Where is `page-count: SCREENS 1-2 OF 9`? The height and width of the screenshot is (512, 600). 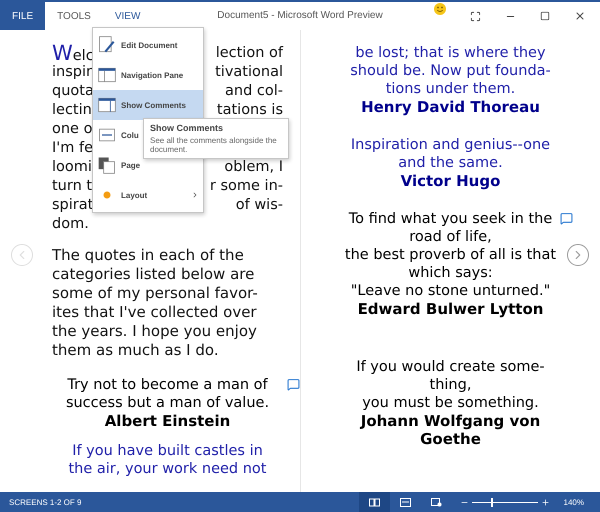 page-count: SCREENS 1-2 OF 9 is located at coordinates (45, 502).